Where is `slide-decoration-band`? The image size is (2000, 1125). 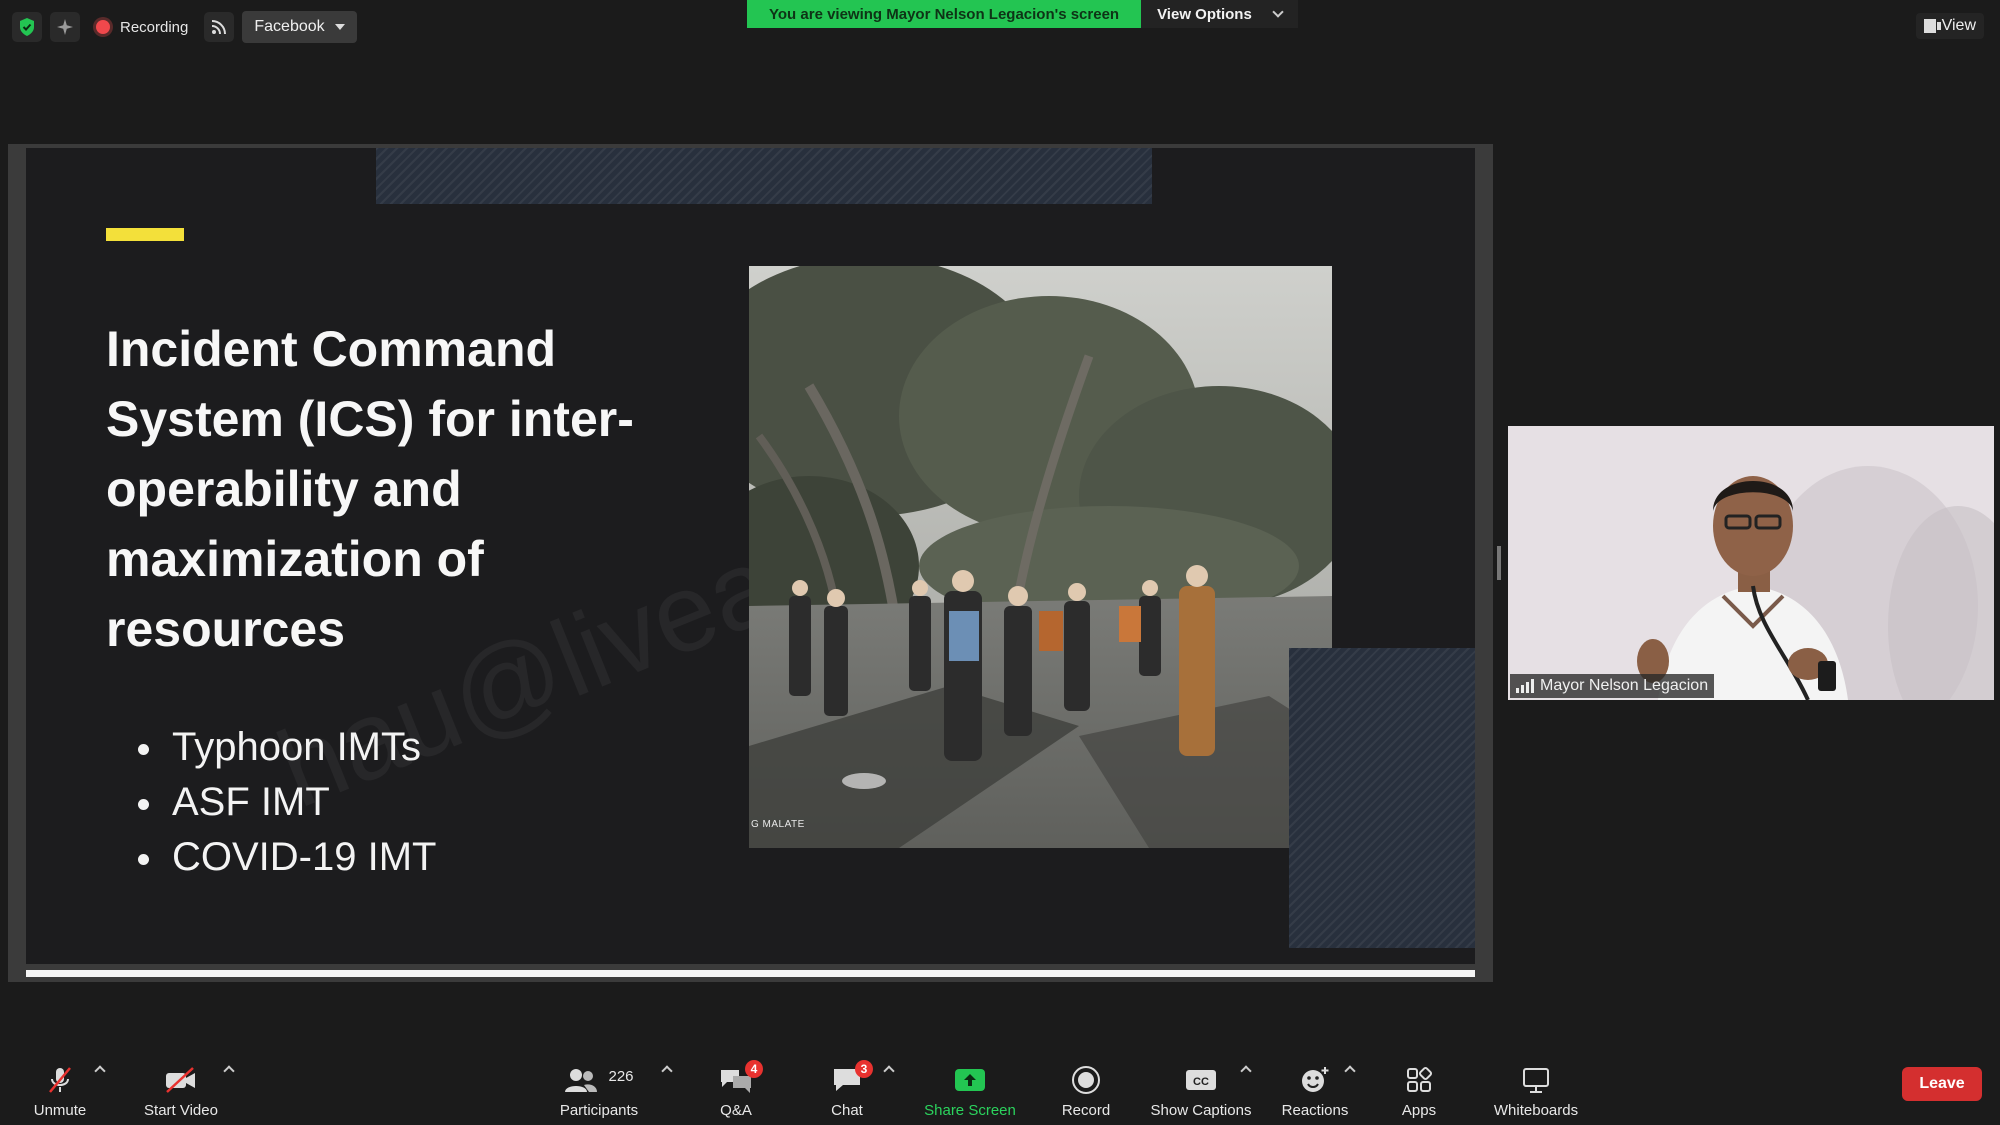
slide-decoration-band is located at coordinates (764, 176).